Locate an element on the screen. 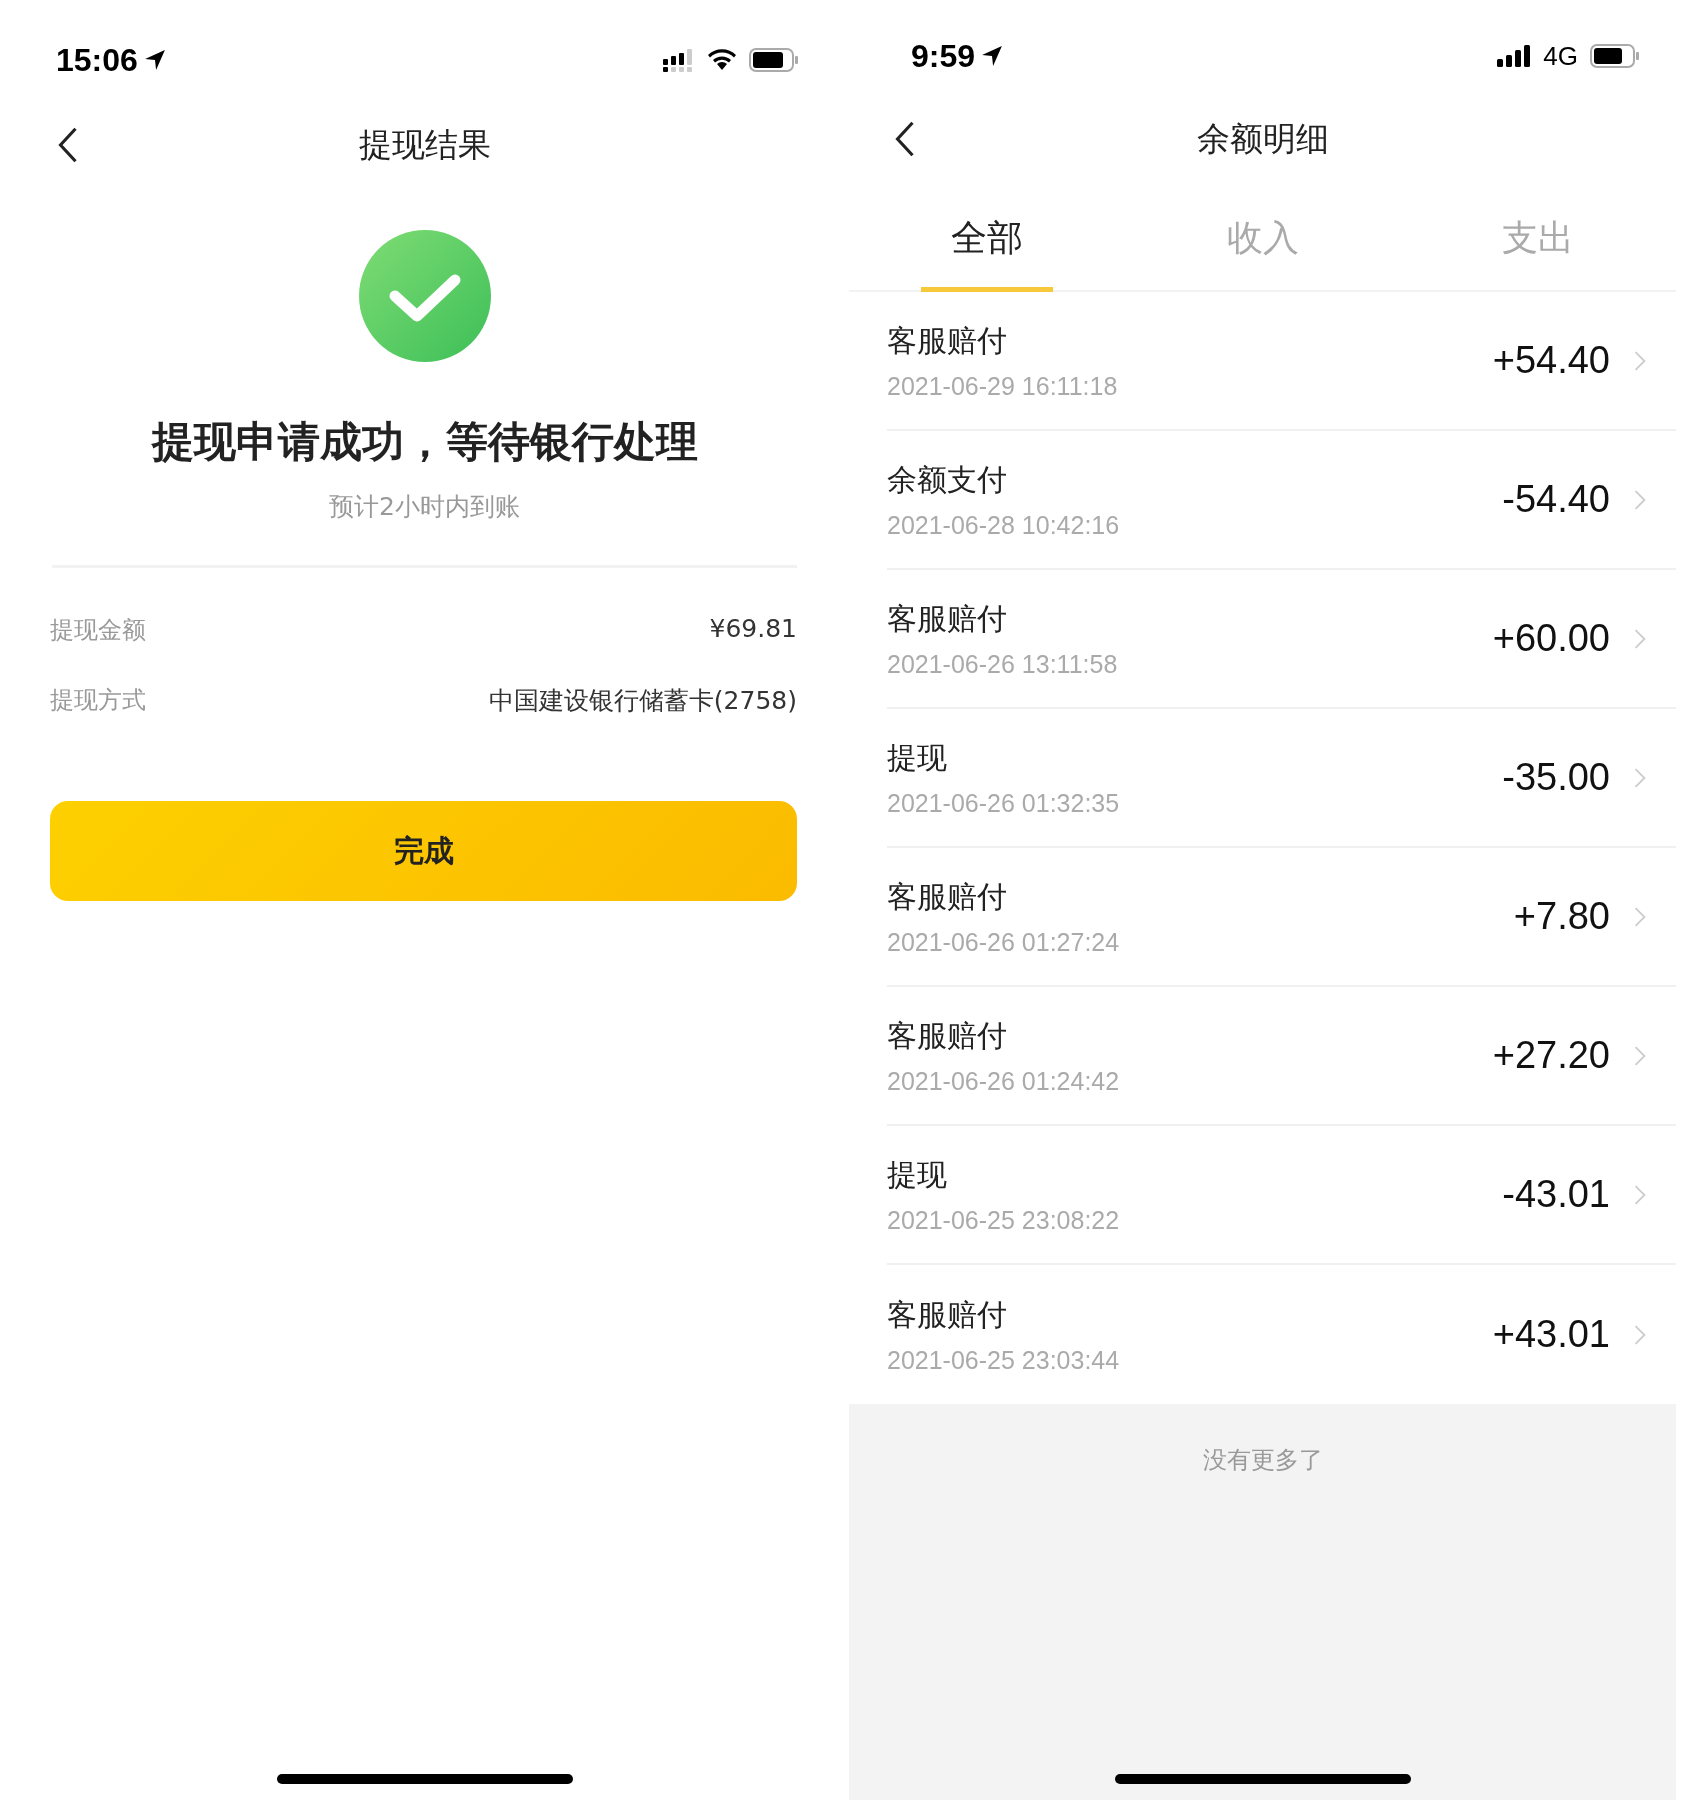 The width and height of the screenshot is (1685, 1812). transaction-amount: +43.01 is located at coordinates (1551, 1334).